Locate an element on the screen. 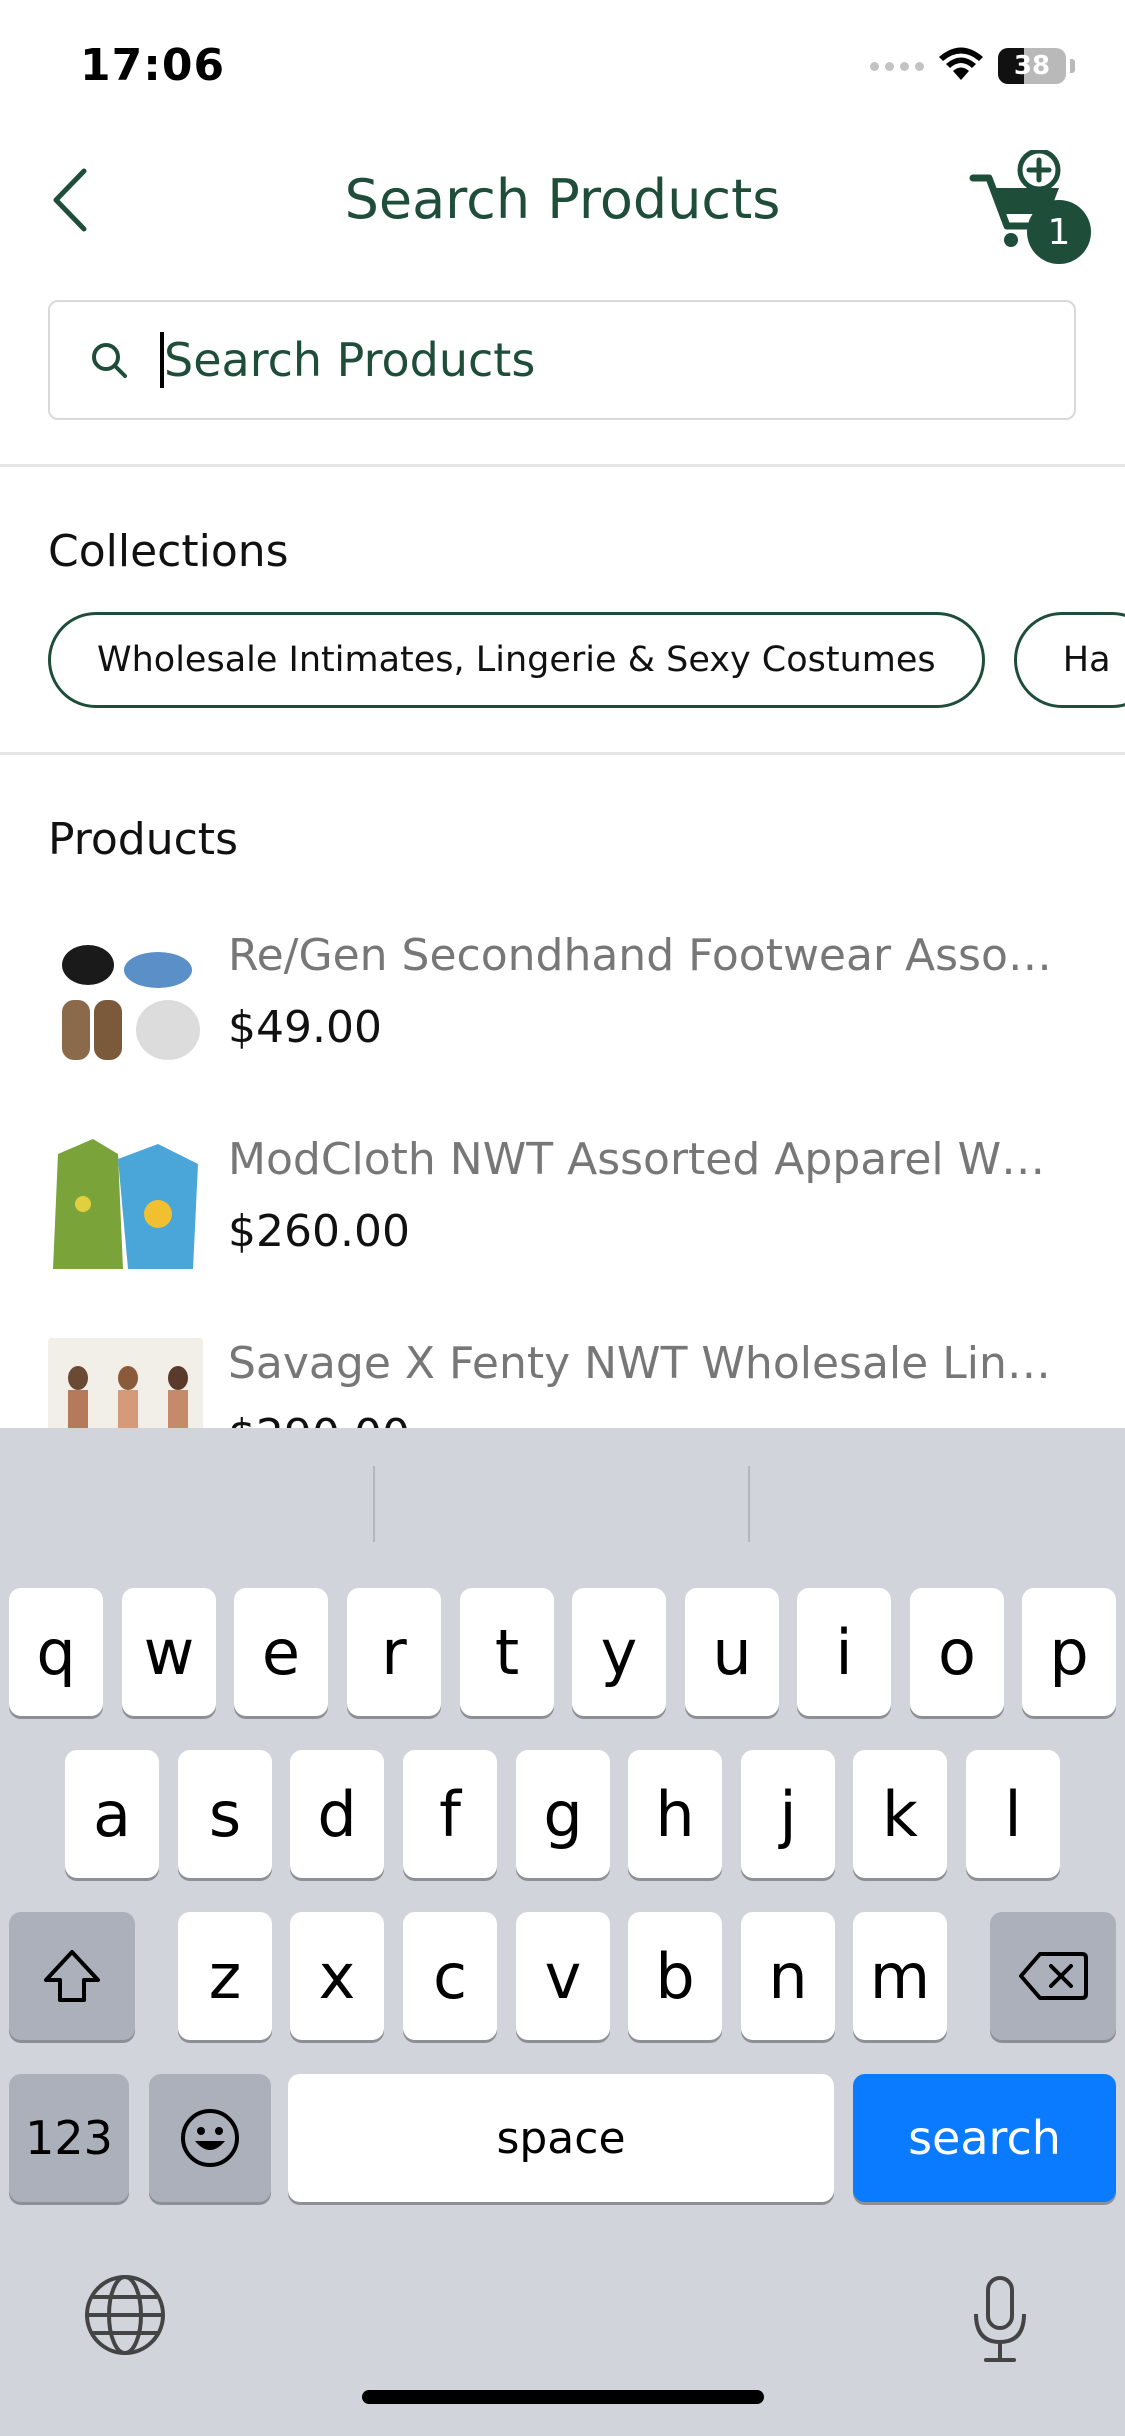  status-bar: 17:06 38 is located at coordinates (562, 65).